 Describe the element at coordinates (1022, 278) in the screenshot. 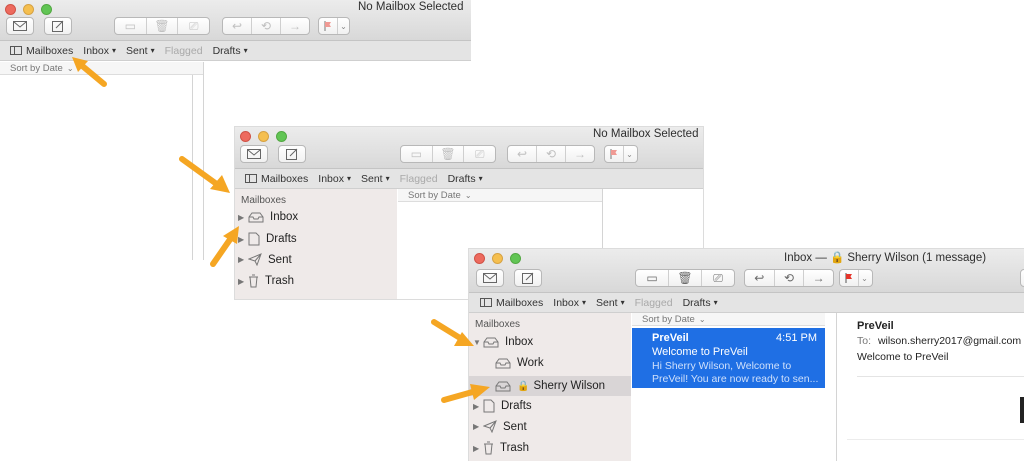

I see `search-field` at that location.